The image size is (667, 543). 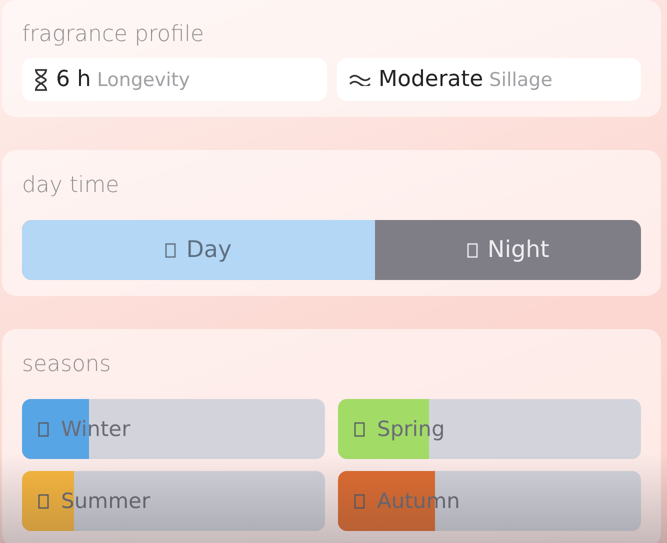 I want to click on section-title: fragrance profile, so click(x=114, y=35).